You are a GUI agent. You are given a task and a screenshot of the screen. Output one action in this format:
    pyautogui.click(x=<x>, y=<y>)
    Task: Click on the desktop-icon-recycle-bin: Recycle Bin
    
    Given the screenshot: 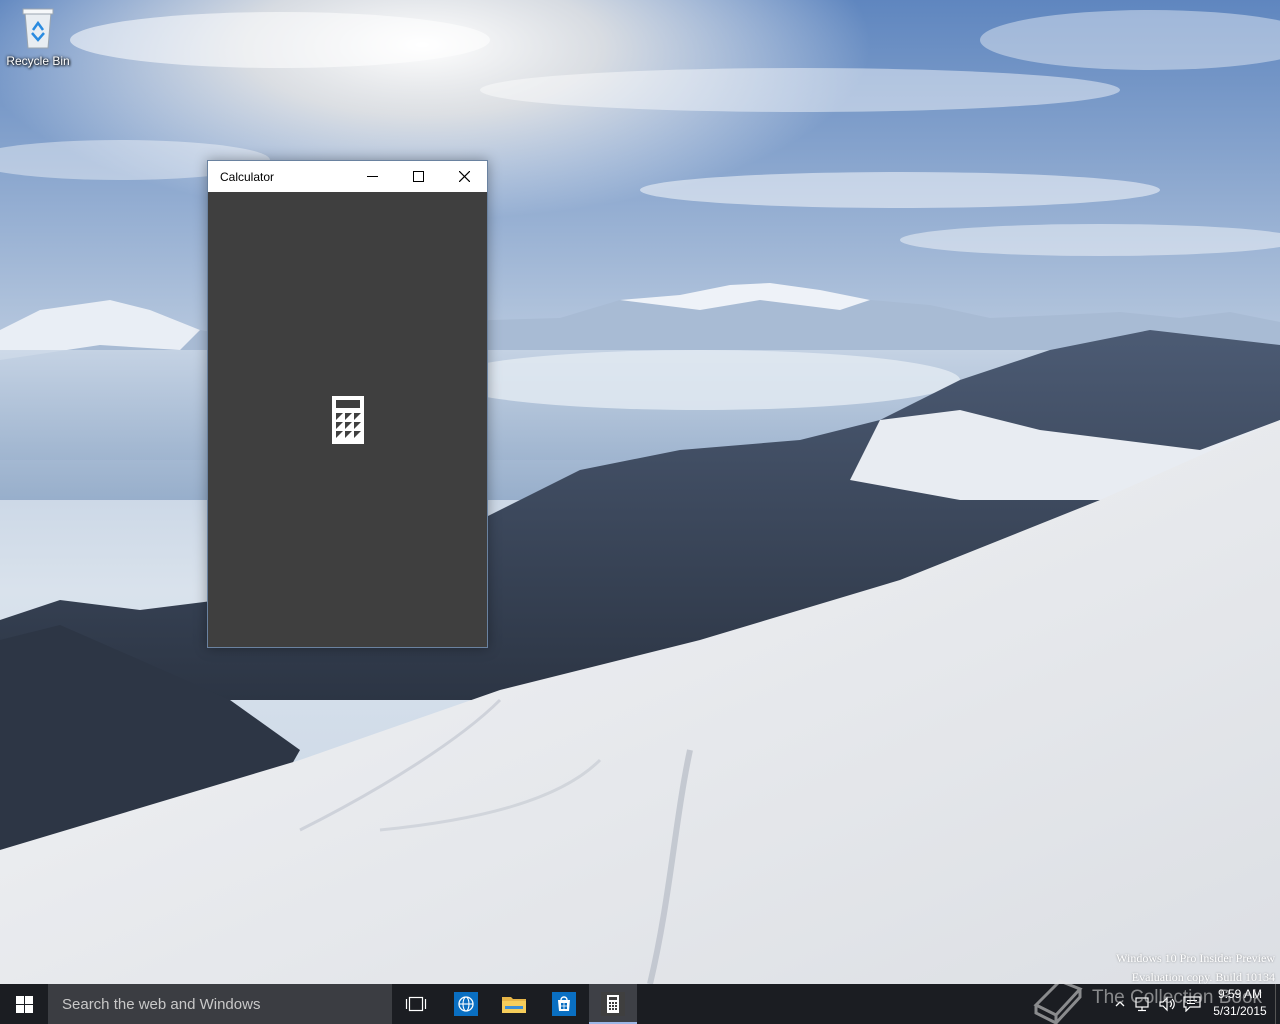 What is the action you would take?
    pyautogui.click(x=38, y=41)
    